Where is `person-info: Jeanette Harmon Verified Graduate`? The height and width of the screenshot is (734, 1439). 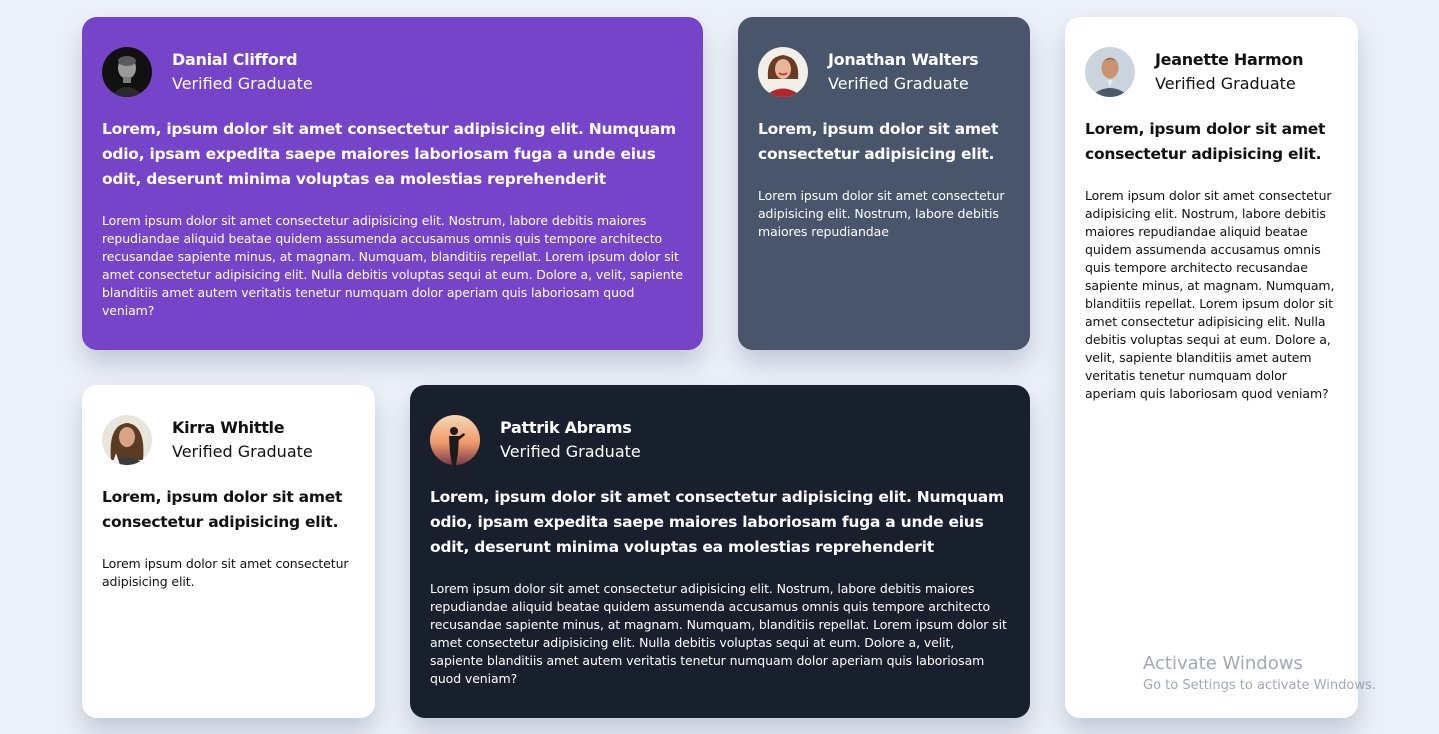 person-info: Jeanette Harmon Verified Graduate is located at coordinates (1229, 72).